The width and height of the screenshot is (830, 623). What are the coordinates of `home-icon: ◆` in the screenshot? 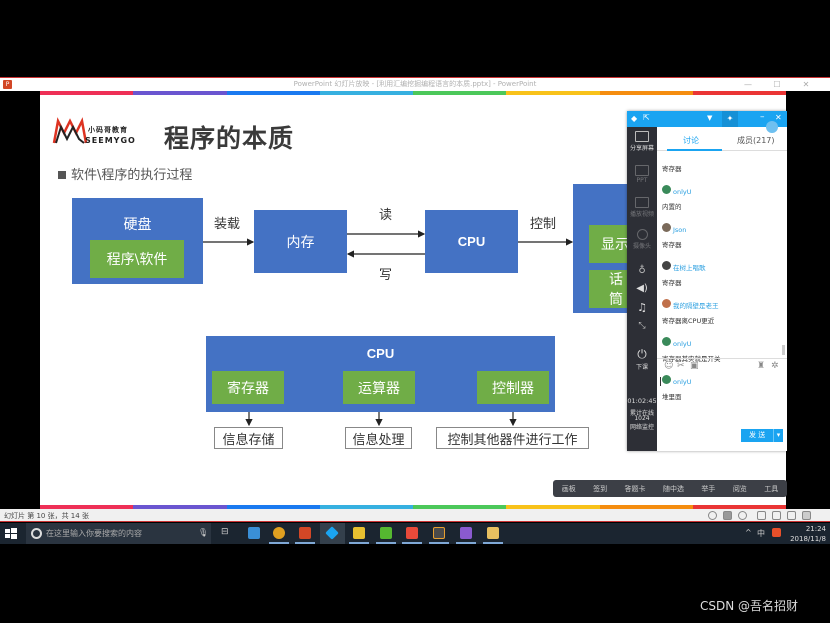 It's located at (634, 118).